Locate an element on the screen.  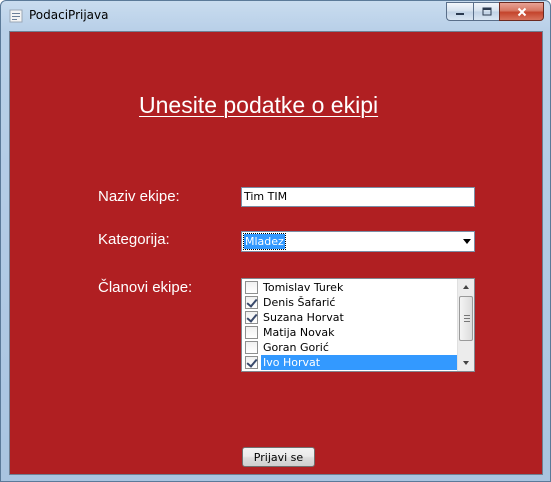
team-name-input: Tim TIM is located at coordinates (358, 197).